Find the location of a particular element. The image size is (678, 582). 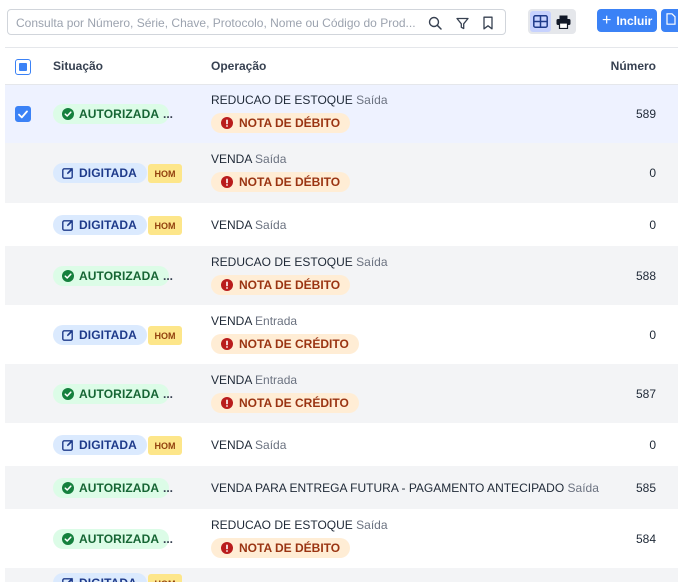

print-icon is located at coordinates (563, 21).